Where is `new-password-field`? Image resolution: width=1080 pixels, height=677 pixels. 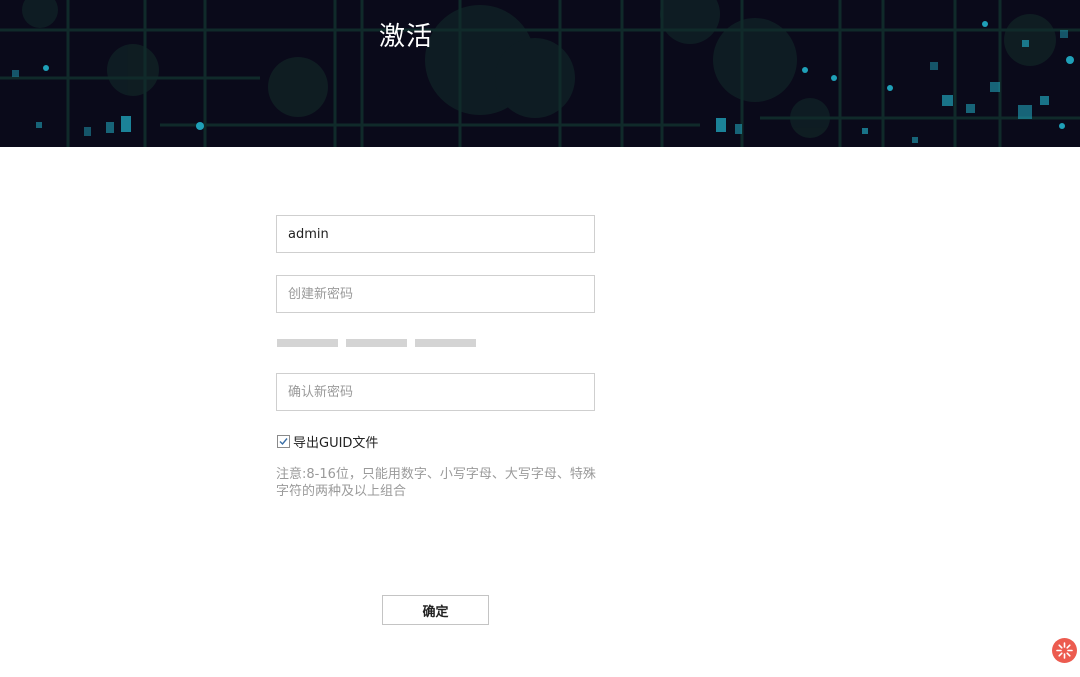
new-password-field is located at coordinates (435, 294).